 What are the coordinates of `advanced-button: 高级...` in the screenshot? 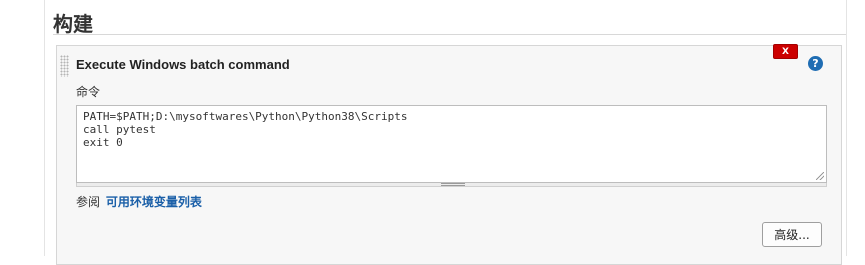 It's located at (792, 234).